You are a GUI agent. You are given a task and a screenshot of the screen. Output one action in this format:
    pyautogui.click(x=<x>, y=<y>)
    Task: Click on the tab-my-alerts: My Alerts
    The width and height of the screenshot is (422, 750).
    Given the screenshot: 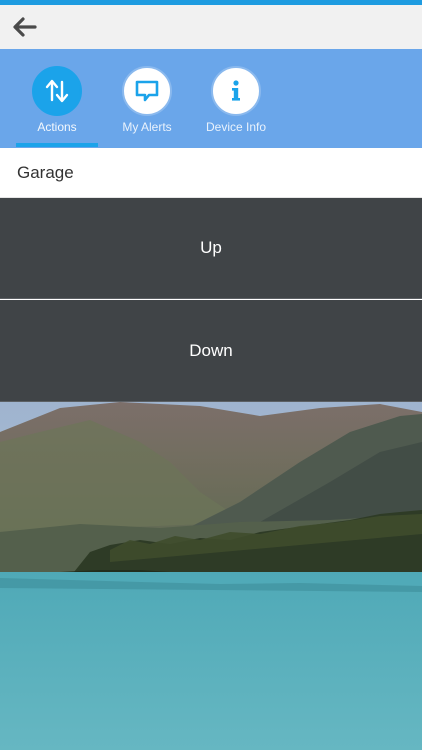 What is the action you would take?
    pyautogui.click(x=147, y=98)
    